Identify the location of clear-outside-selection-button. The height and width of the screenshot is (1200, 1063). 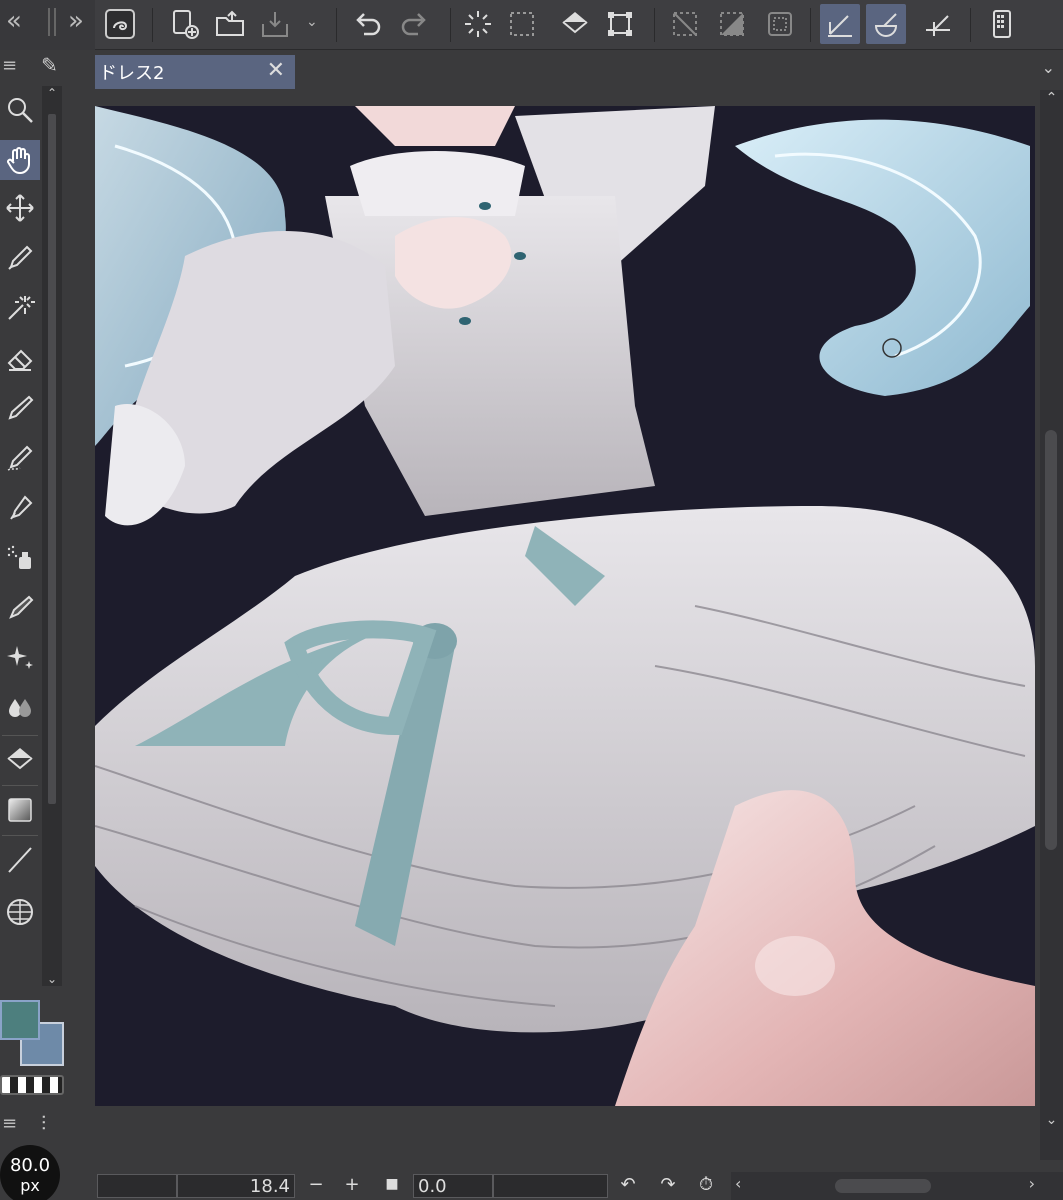
(522, 24).